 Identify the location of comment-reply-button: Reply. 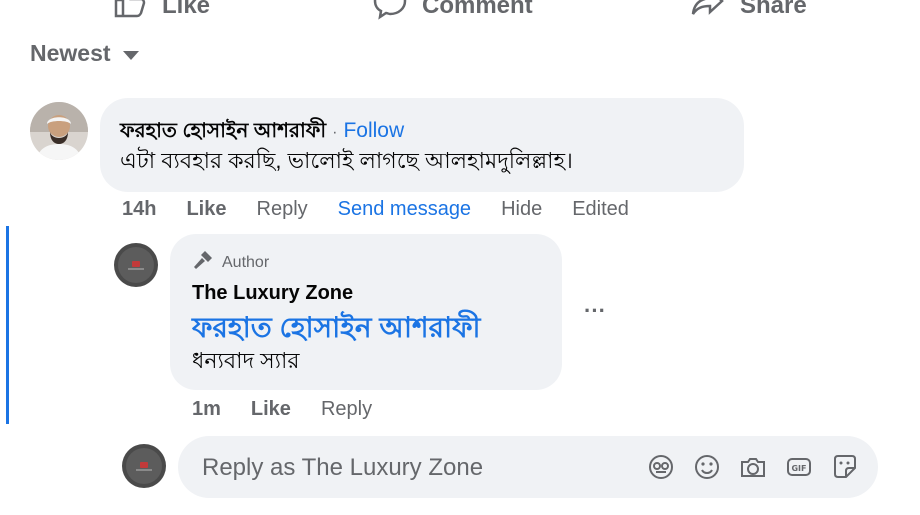
(282, 209).